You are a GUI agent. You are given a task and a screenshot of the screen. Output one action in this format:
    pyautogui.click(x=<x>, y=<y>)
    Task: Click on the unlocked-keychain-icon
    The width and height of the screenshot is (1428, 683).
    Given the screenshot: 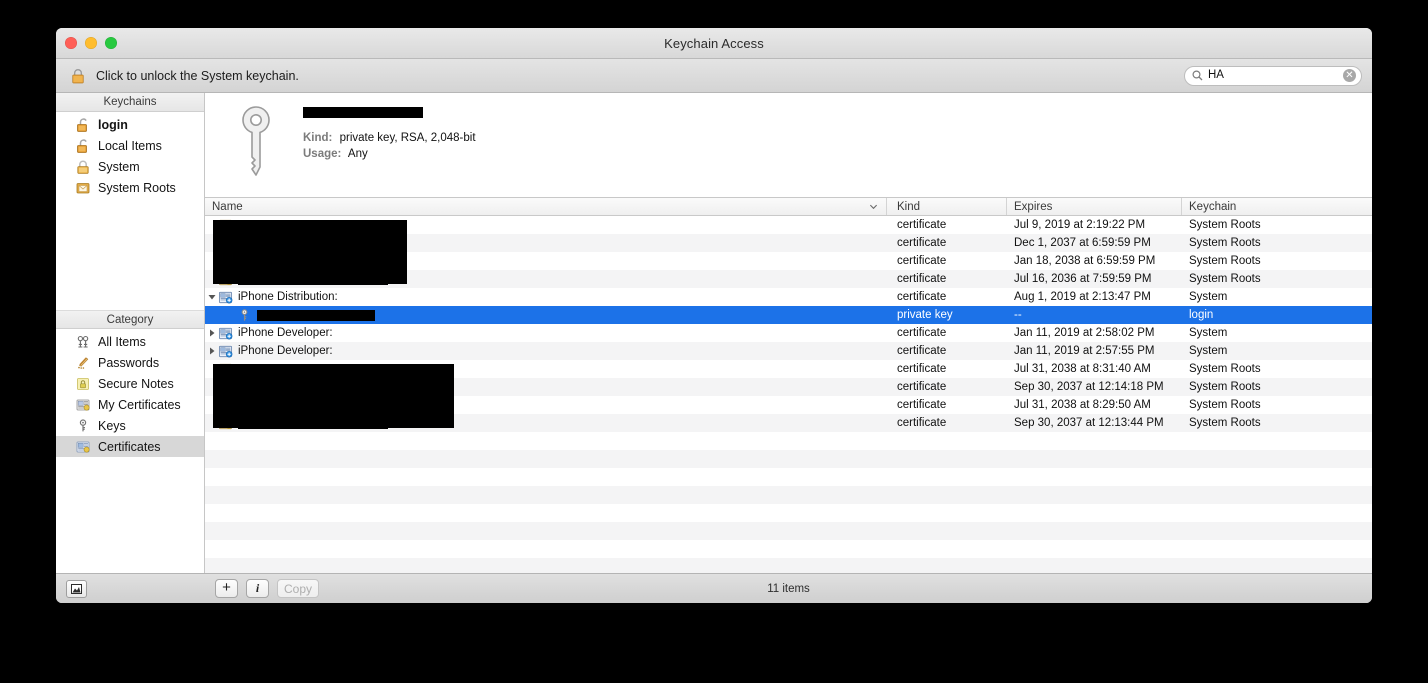 What is the action you would take?
    pyautogui.click(x=82, y=145)
    